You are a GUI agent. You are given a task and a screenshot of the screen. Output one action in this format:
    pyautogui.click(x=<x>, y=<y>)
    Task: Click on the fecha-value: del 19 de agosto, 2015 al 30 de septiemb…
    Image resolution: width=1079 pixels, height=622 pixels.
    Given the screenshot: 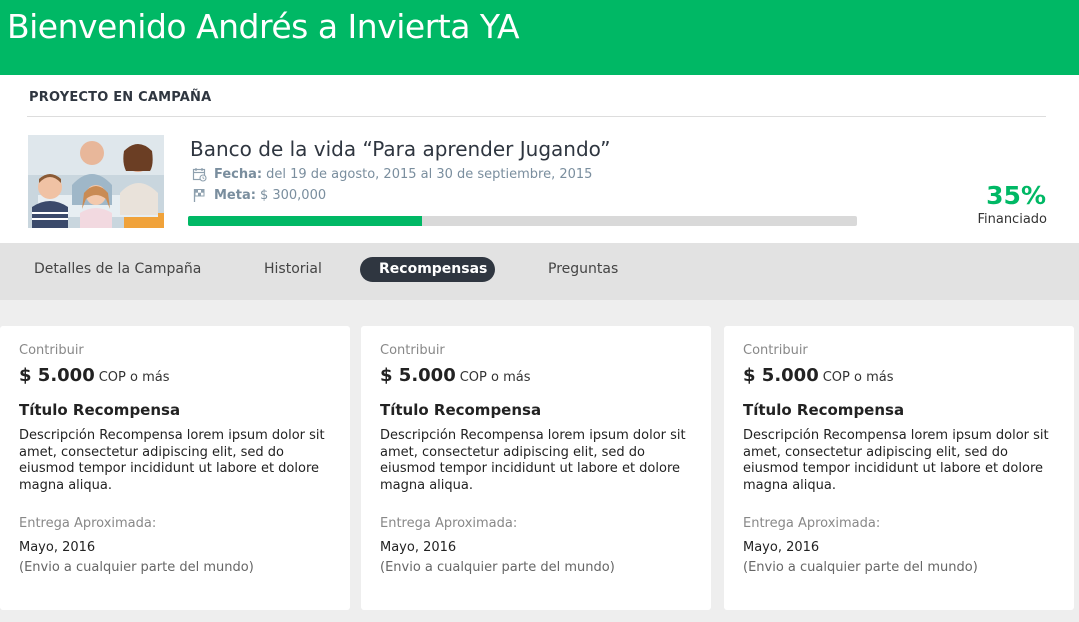 What is the action you would take?
    pyautogui.click(x=429, y=174)
    